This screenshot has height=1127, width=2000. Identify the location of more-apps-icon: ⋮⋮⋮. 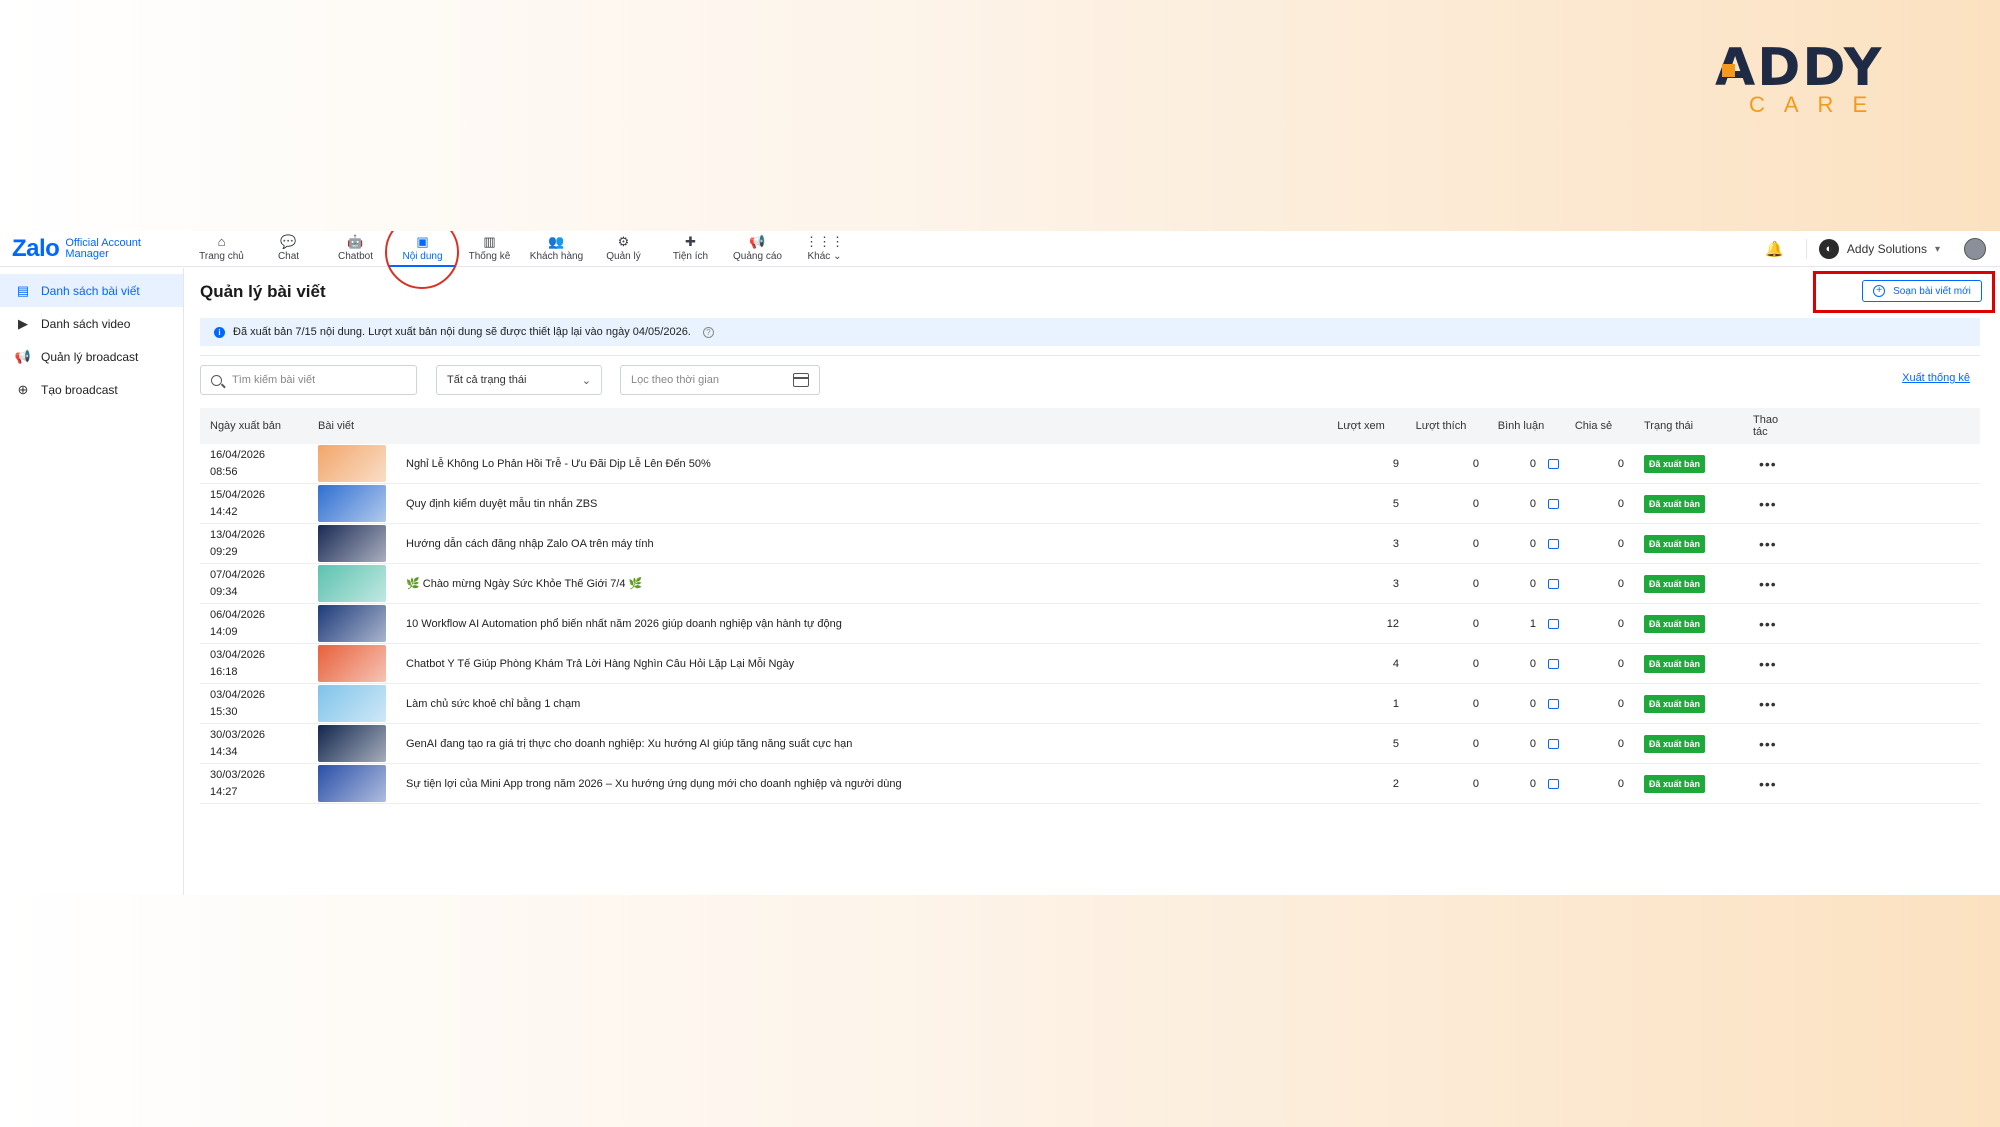
(824, 241).